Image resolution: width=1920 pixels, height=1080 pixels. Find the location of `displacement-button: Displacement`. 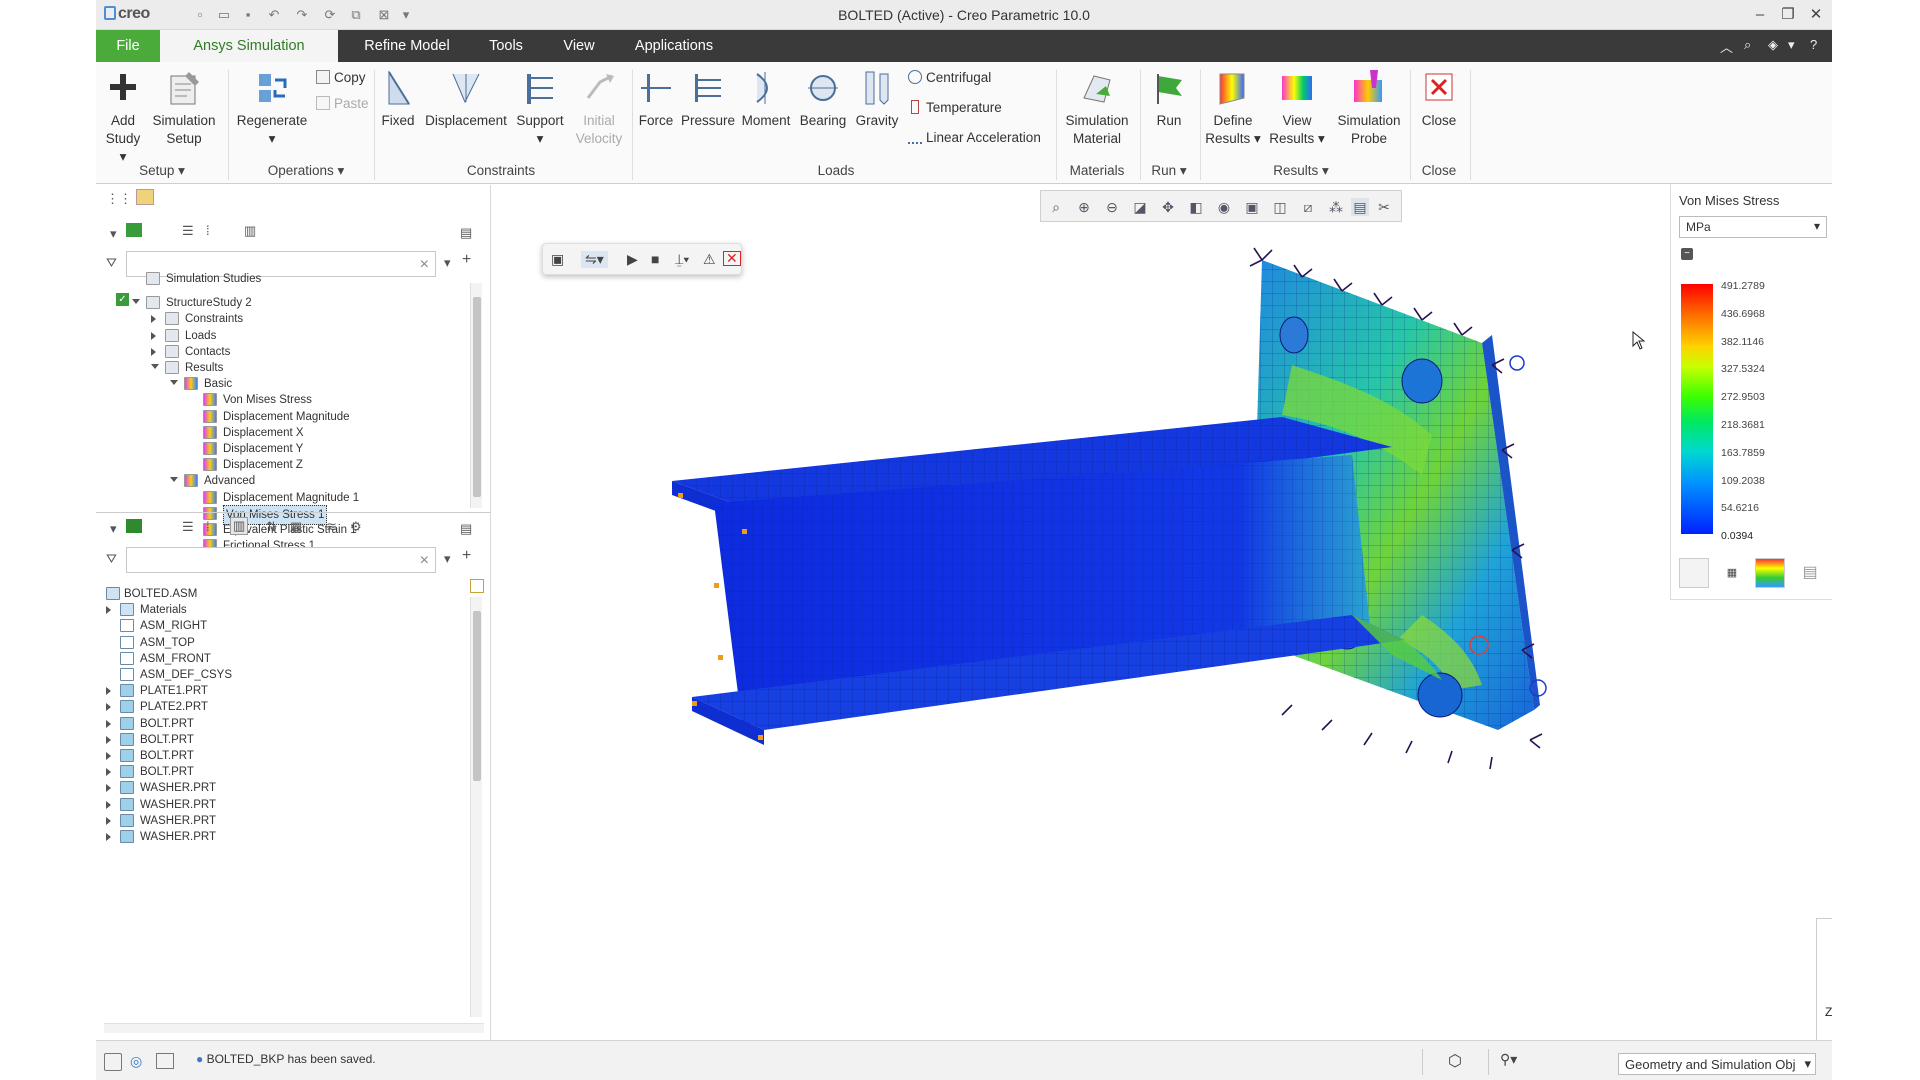

displacement-button: Displacement is located at coordinates (466, 99).